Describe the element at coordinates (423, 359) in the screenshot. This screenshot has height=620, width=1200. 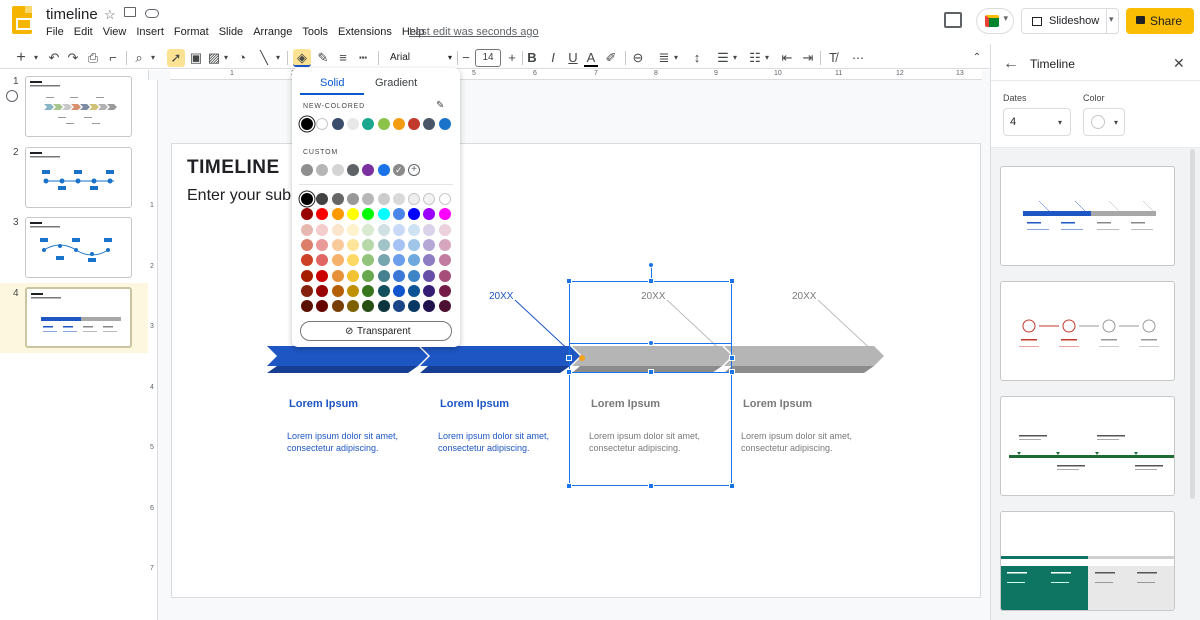
I see `timeline-arrow-blue` at that location.